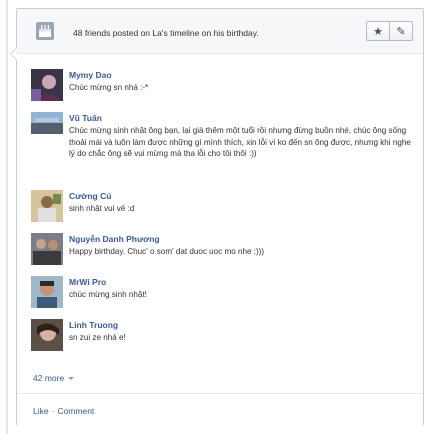  Describe the element at coordinates (240, 239) in the screenshot. I see `author-name: Nguyễn Danh Phương` at that location.